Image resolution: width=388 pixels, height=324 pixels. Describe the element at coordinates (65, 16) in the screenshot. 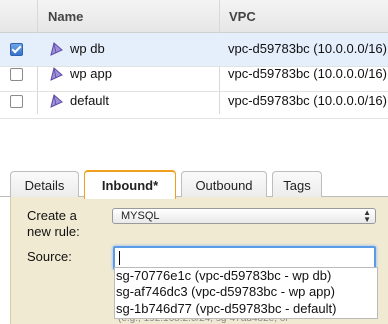

I see `column-header-name: Name` at that location.